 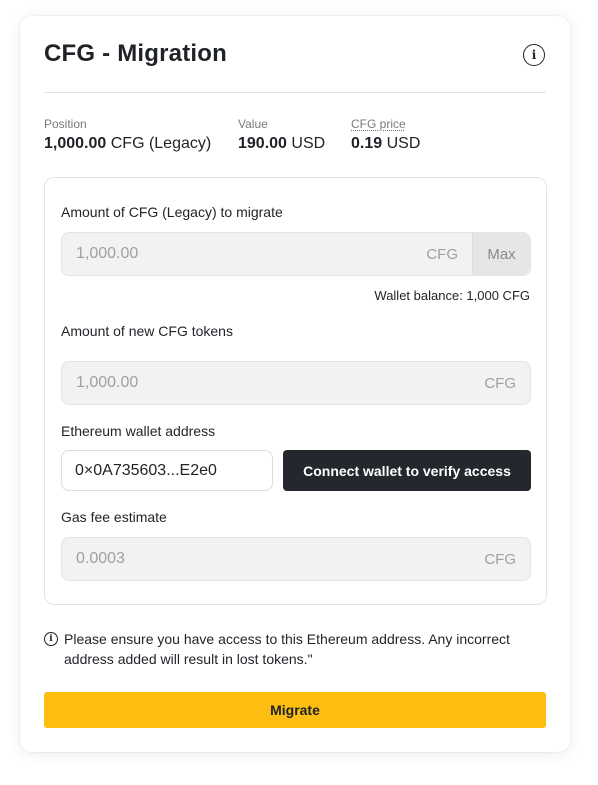 I want to click on new-amount-unit: CFG, so click(x=500, y=383).